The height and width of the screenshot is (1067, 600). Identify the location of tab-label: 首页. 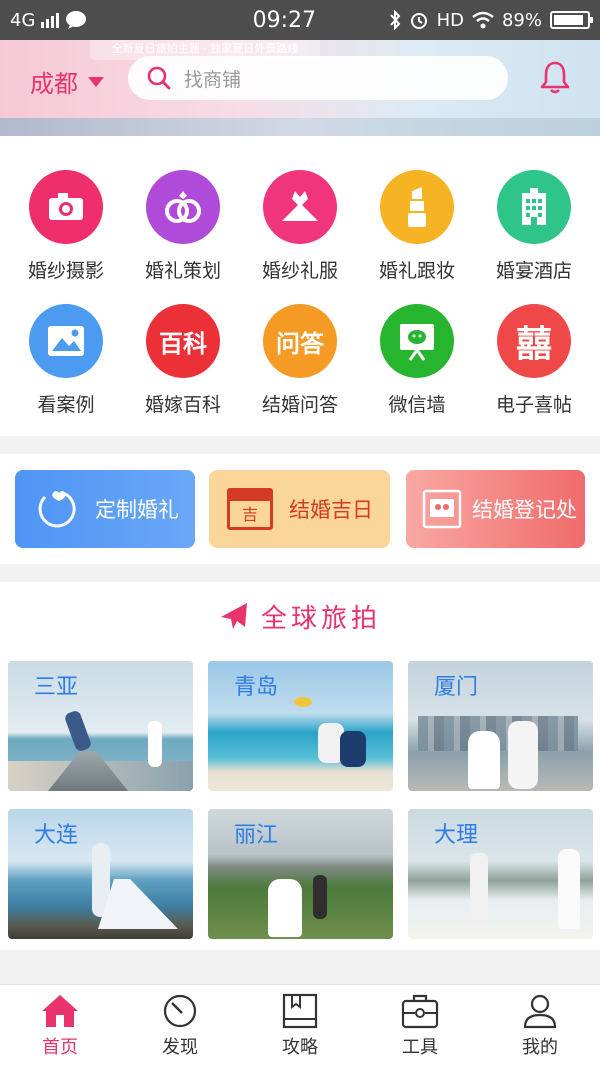
(60, 1047).